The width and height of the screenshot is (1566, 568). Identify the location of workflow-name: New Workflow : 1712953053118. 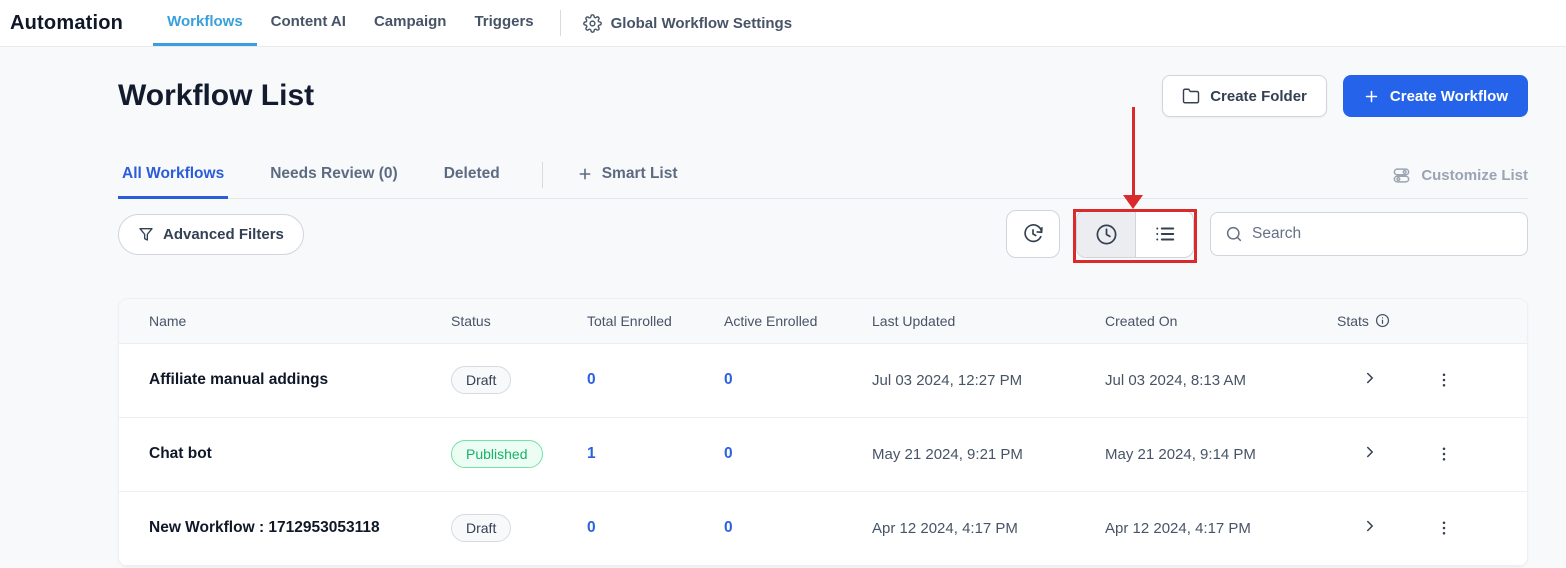
(285, 528).